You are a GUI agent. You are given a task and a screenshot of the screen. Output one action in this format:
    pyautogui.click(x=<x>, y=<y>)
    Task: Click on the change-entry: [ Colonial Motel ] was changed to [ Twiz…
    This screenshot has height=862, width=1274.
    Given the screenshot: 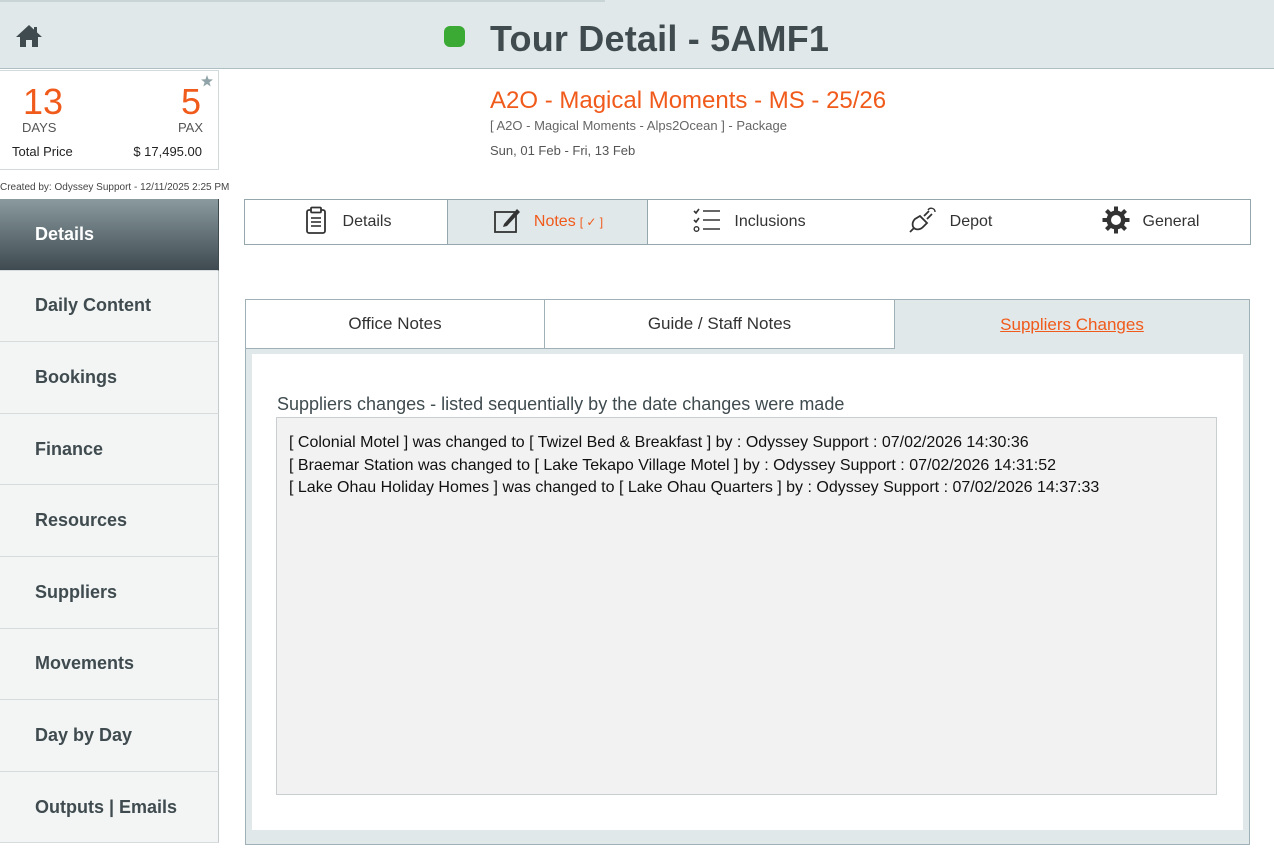 What is the action you would take?
    pyautogui.click(x=659, y=442)
    